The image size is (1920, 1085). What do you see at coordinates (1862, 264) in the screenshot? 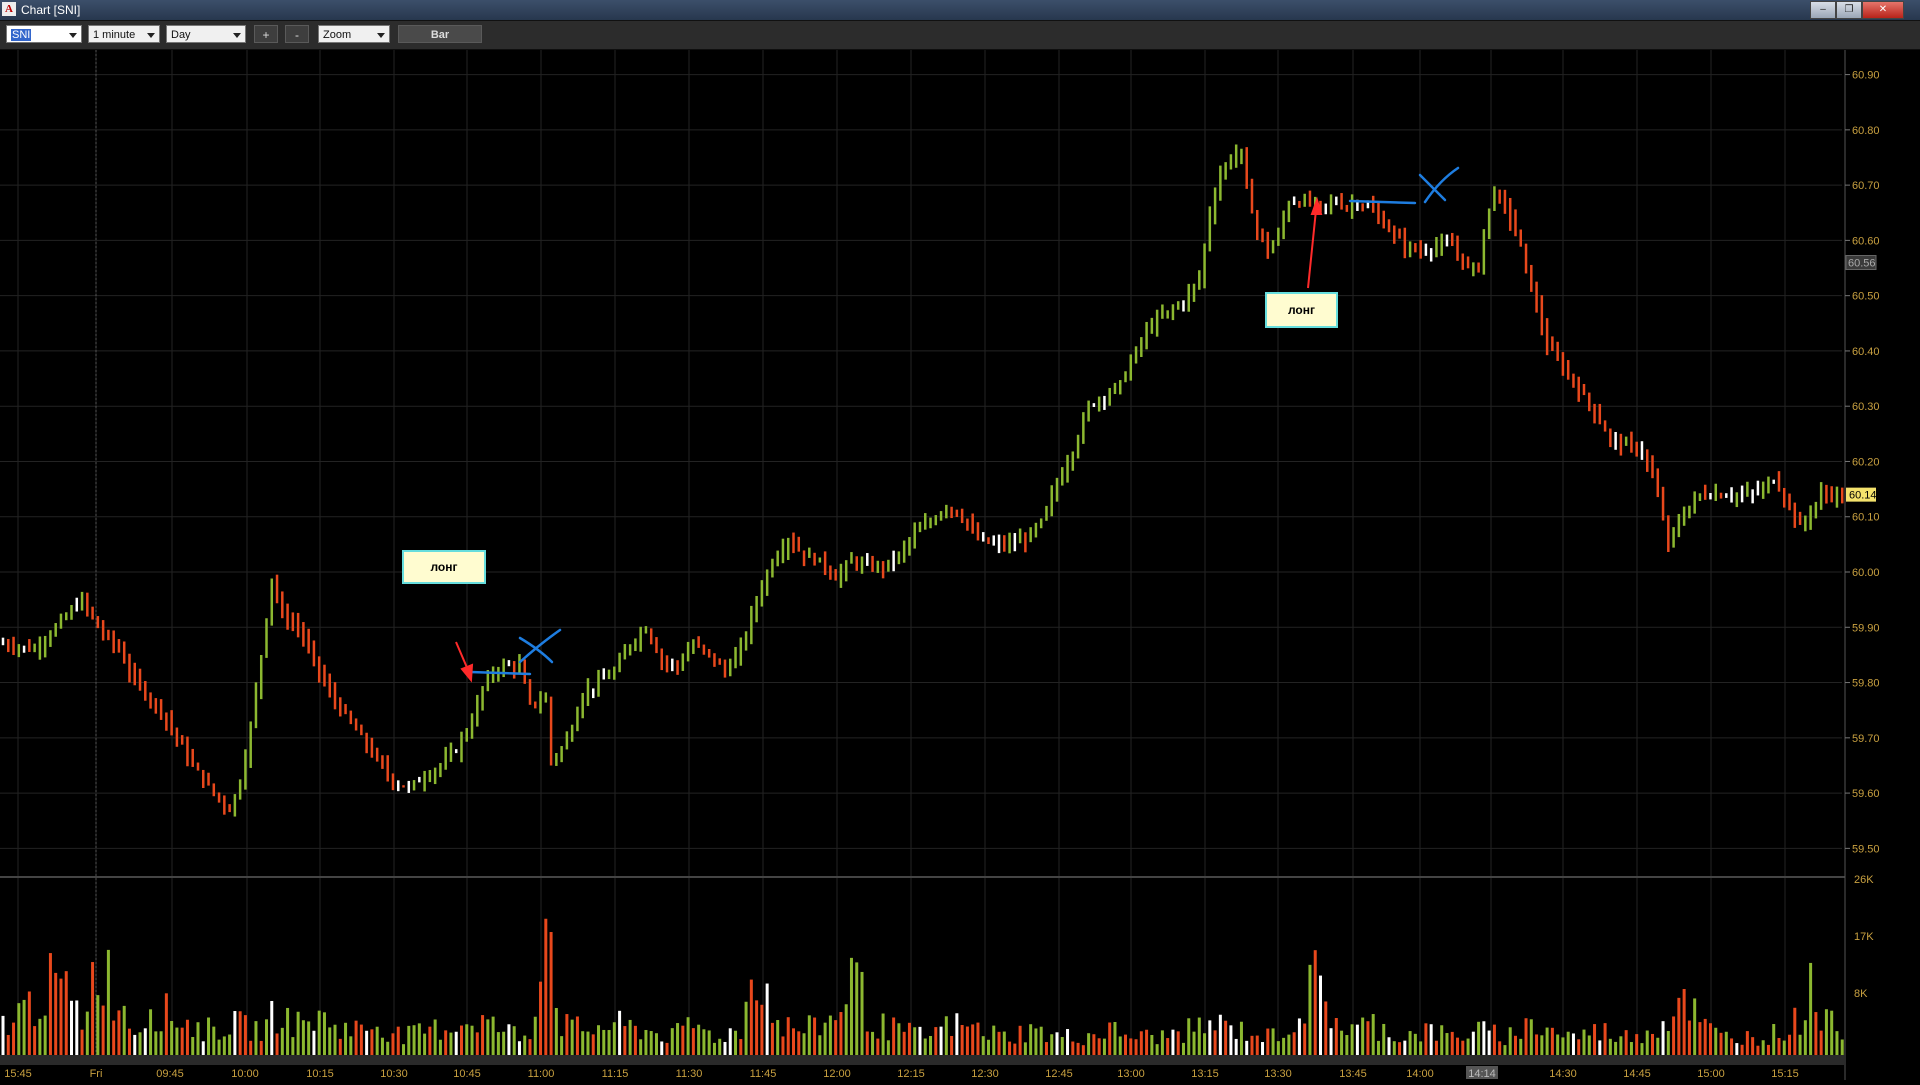
I see `crosshair-price-label: 60.56` at bounding box center [1862, 264].